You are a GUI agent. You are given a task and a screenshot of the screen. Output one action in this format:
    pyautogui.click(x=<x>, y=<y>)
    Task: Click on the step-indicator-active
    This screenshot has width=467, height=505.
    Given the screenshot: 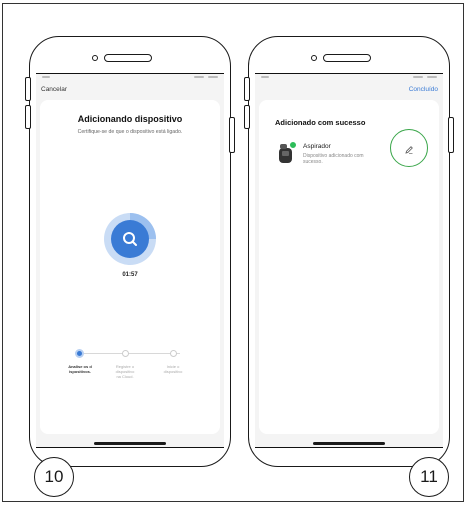 What is the action you would take?
    pyautogui.click(x=79, y=353)
    